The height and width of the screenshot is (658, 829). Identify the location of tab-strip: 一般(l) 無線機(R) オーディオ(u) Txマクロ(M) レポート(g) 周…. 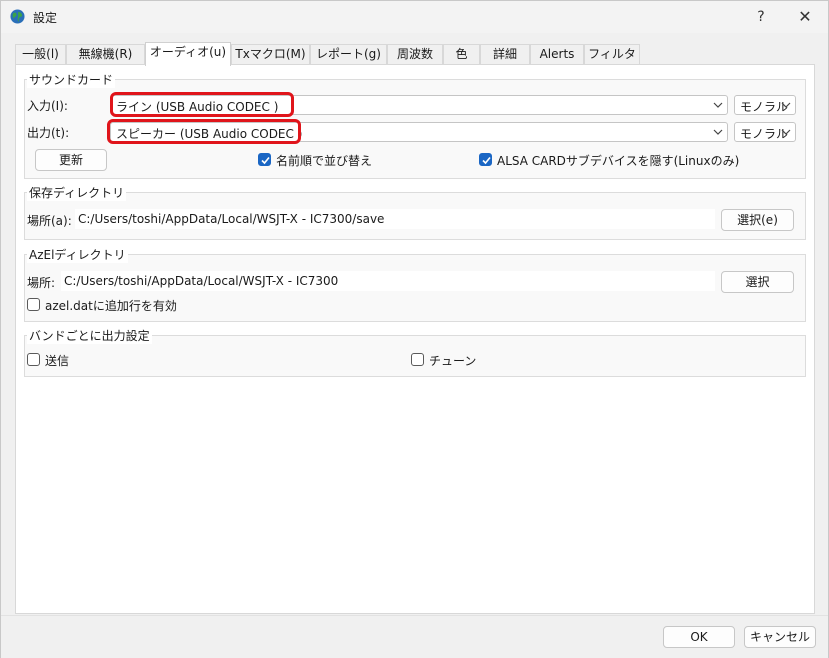
(415, 54).